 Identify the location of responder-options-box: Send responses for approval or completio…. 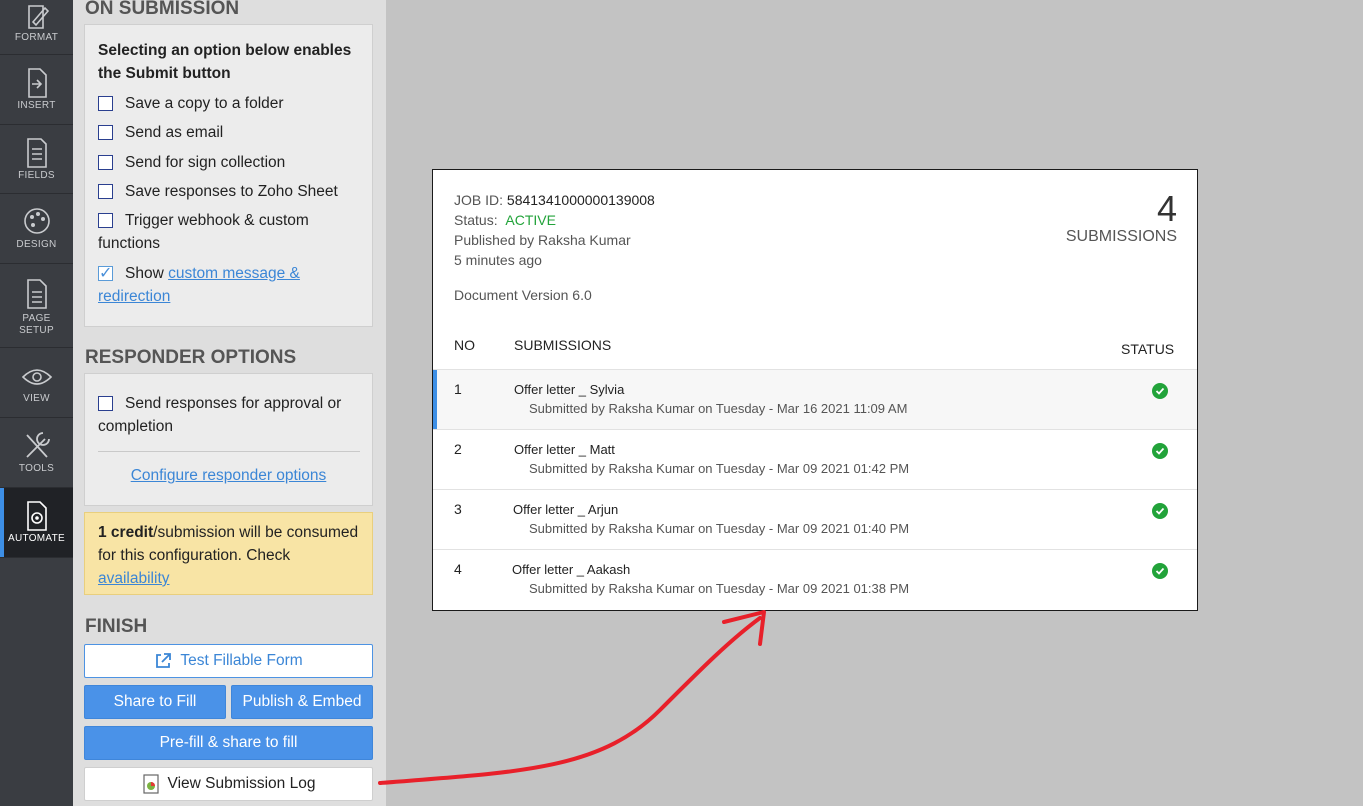
(228, 439).